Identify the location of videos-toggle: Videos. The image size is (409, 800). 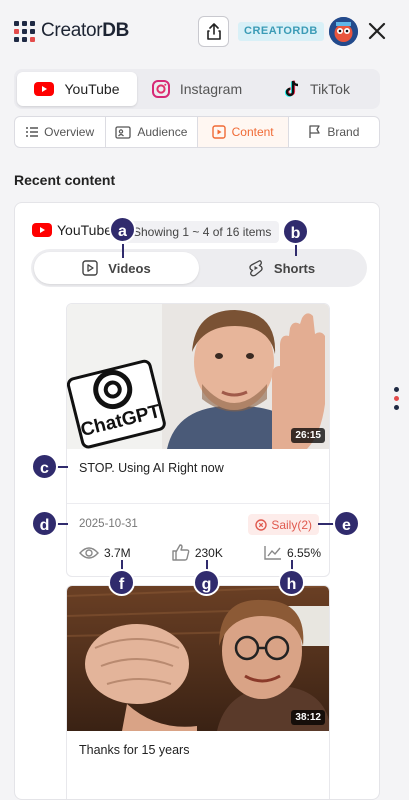
(116, 268).